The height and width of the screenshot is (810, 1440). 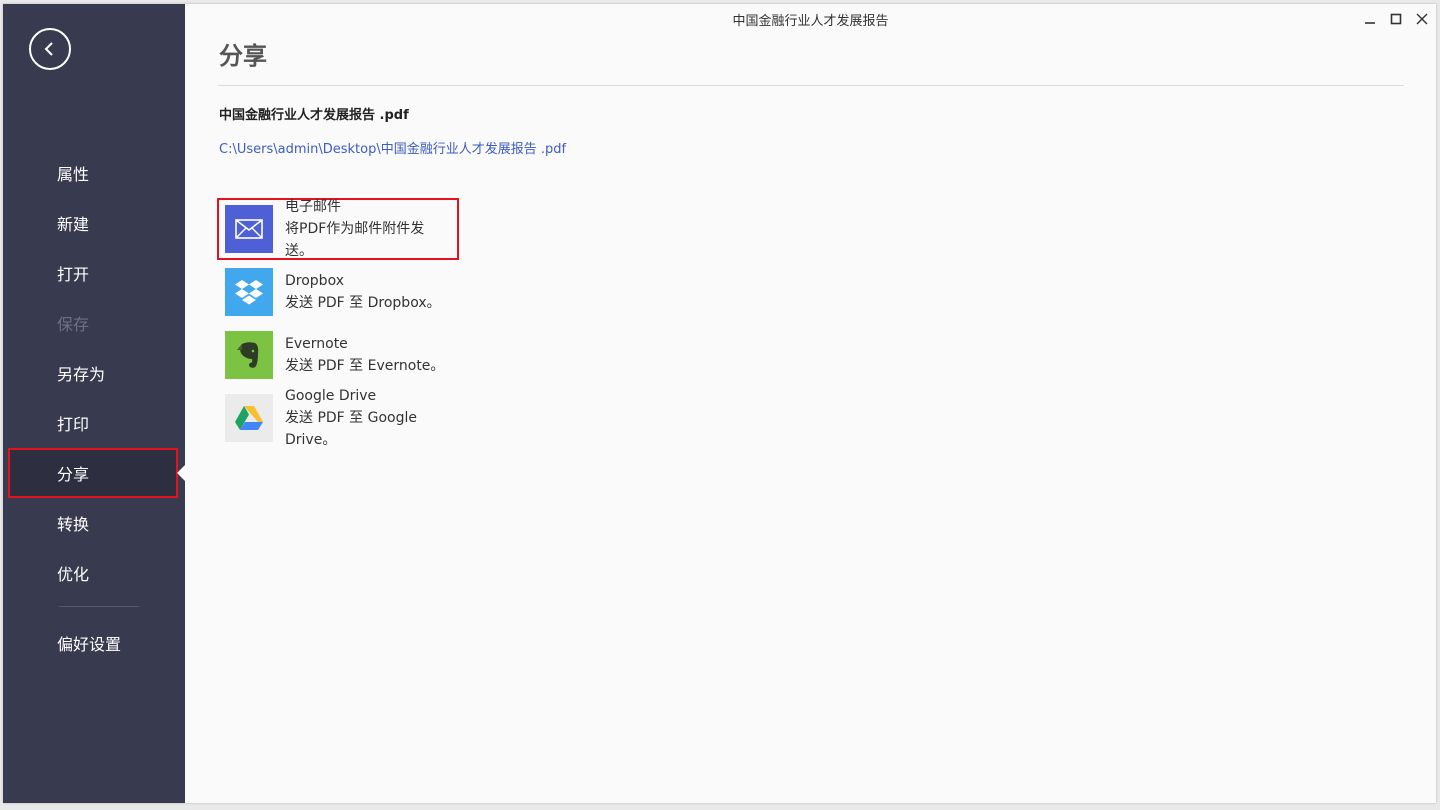 I want to click on minimize-button, so click(x=1370, y=19).